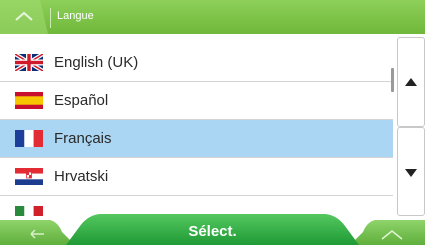  Describe the element at coordinates (24, 17) in the screenshot. I see `header-home-icon` at that location.